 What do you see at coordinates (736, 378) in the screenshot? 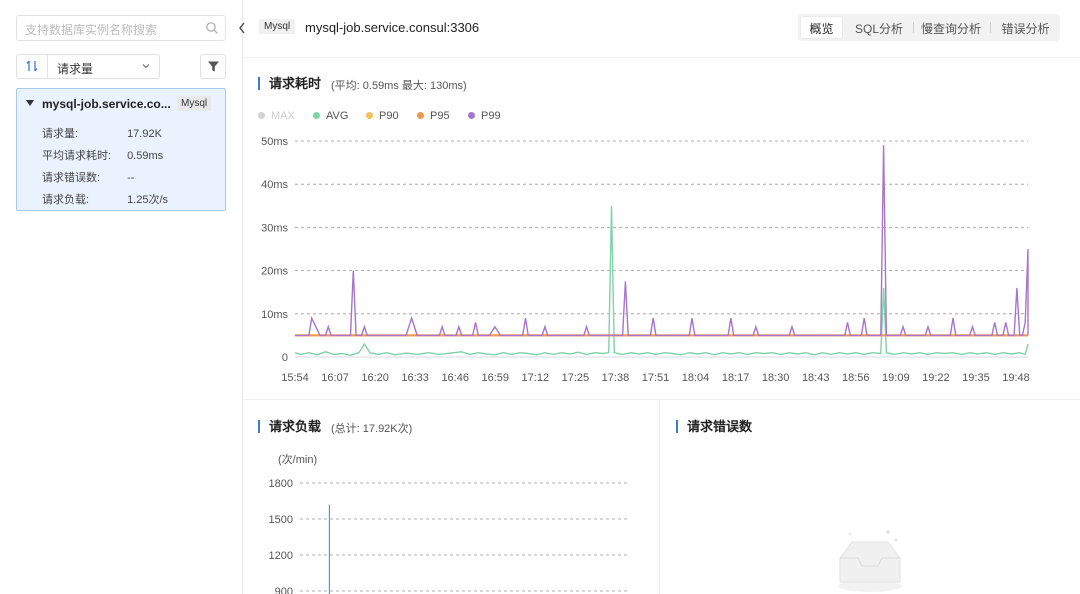
I see `x-tick-label: 18:17` at bounding box center [736, 378].